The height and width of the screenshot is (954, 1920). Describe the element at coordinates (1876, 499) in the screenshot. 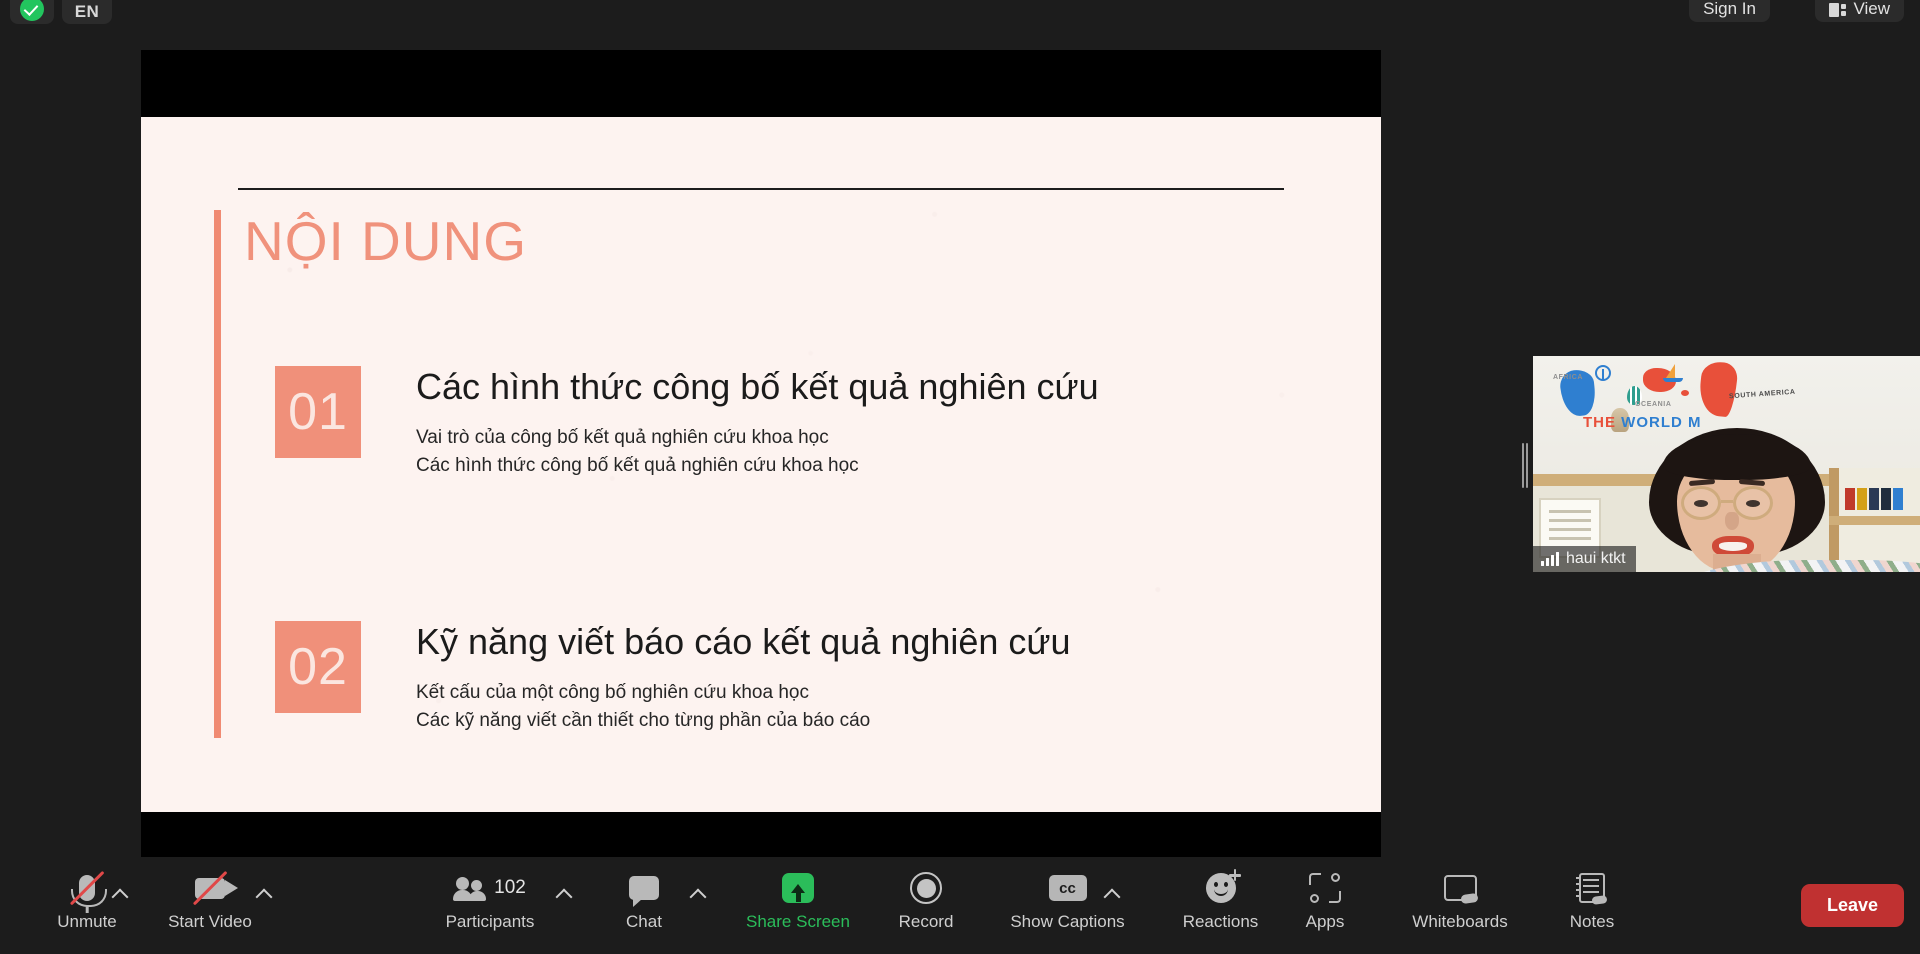

I see `shelf-books` at that location.